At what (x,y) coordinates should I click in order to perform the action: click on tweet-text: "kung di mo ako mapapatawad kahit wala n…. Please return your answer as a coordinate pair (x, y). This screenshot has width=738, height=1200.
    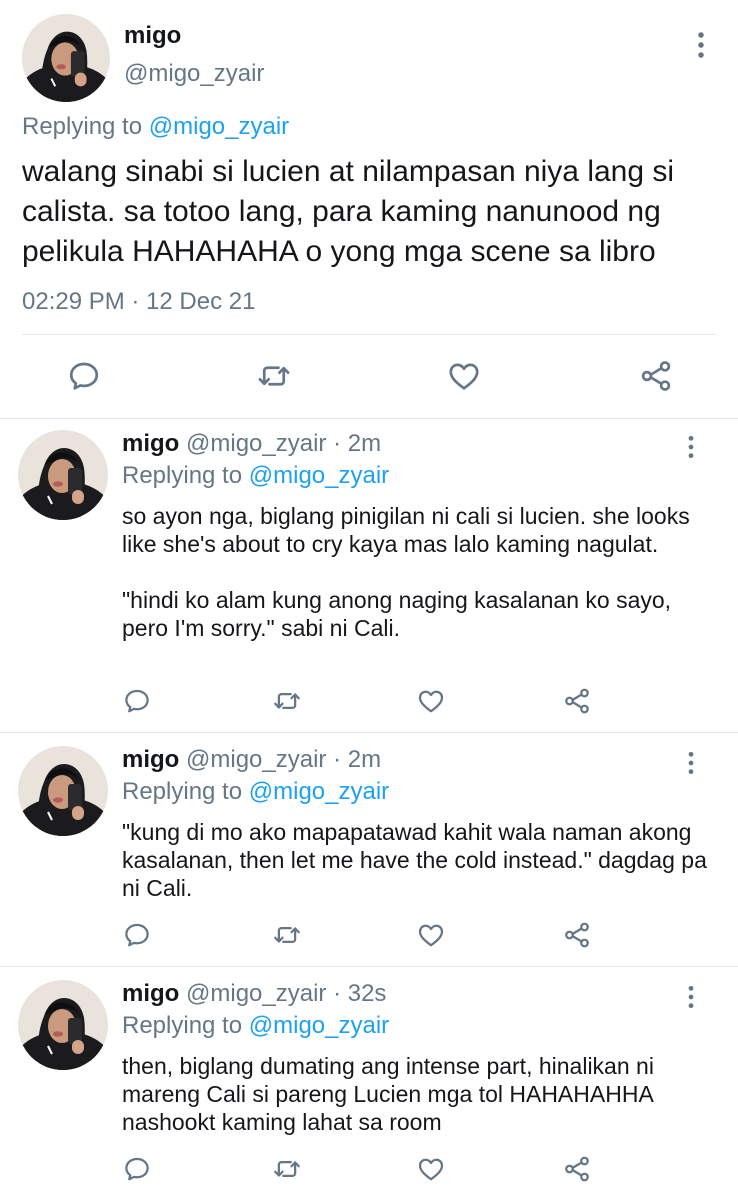
    Looking at the image, I should click on (414, 860).